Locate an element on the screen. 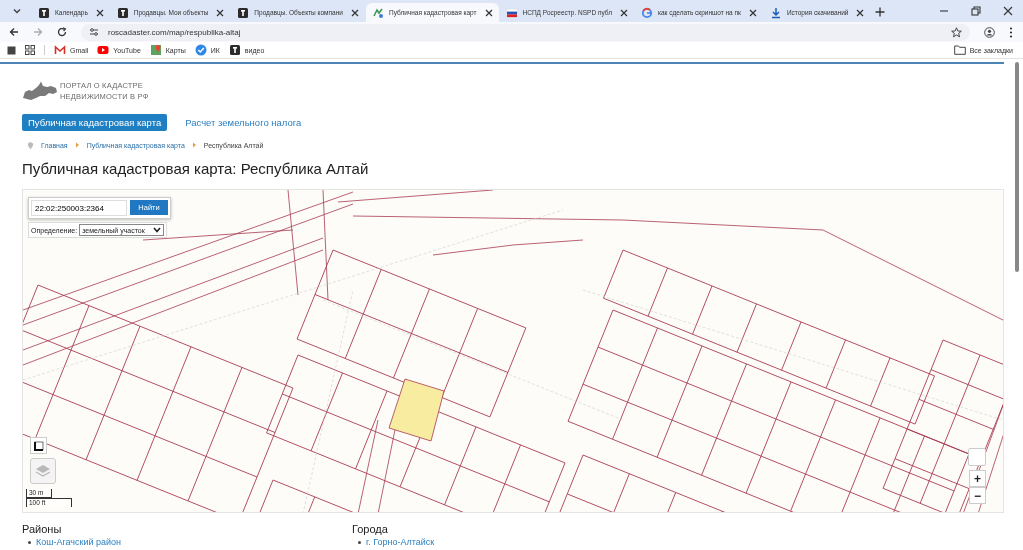 The height and width of the screenshot is (550, 1023). page-title: Публичная кадастровая карта: Республика Алтай is located at coordinates (196, 169).